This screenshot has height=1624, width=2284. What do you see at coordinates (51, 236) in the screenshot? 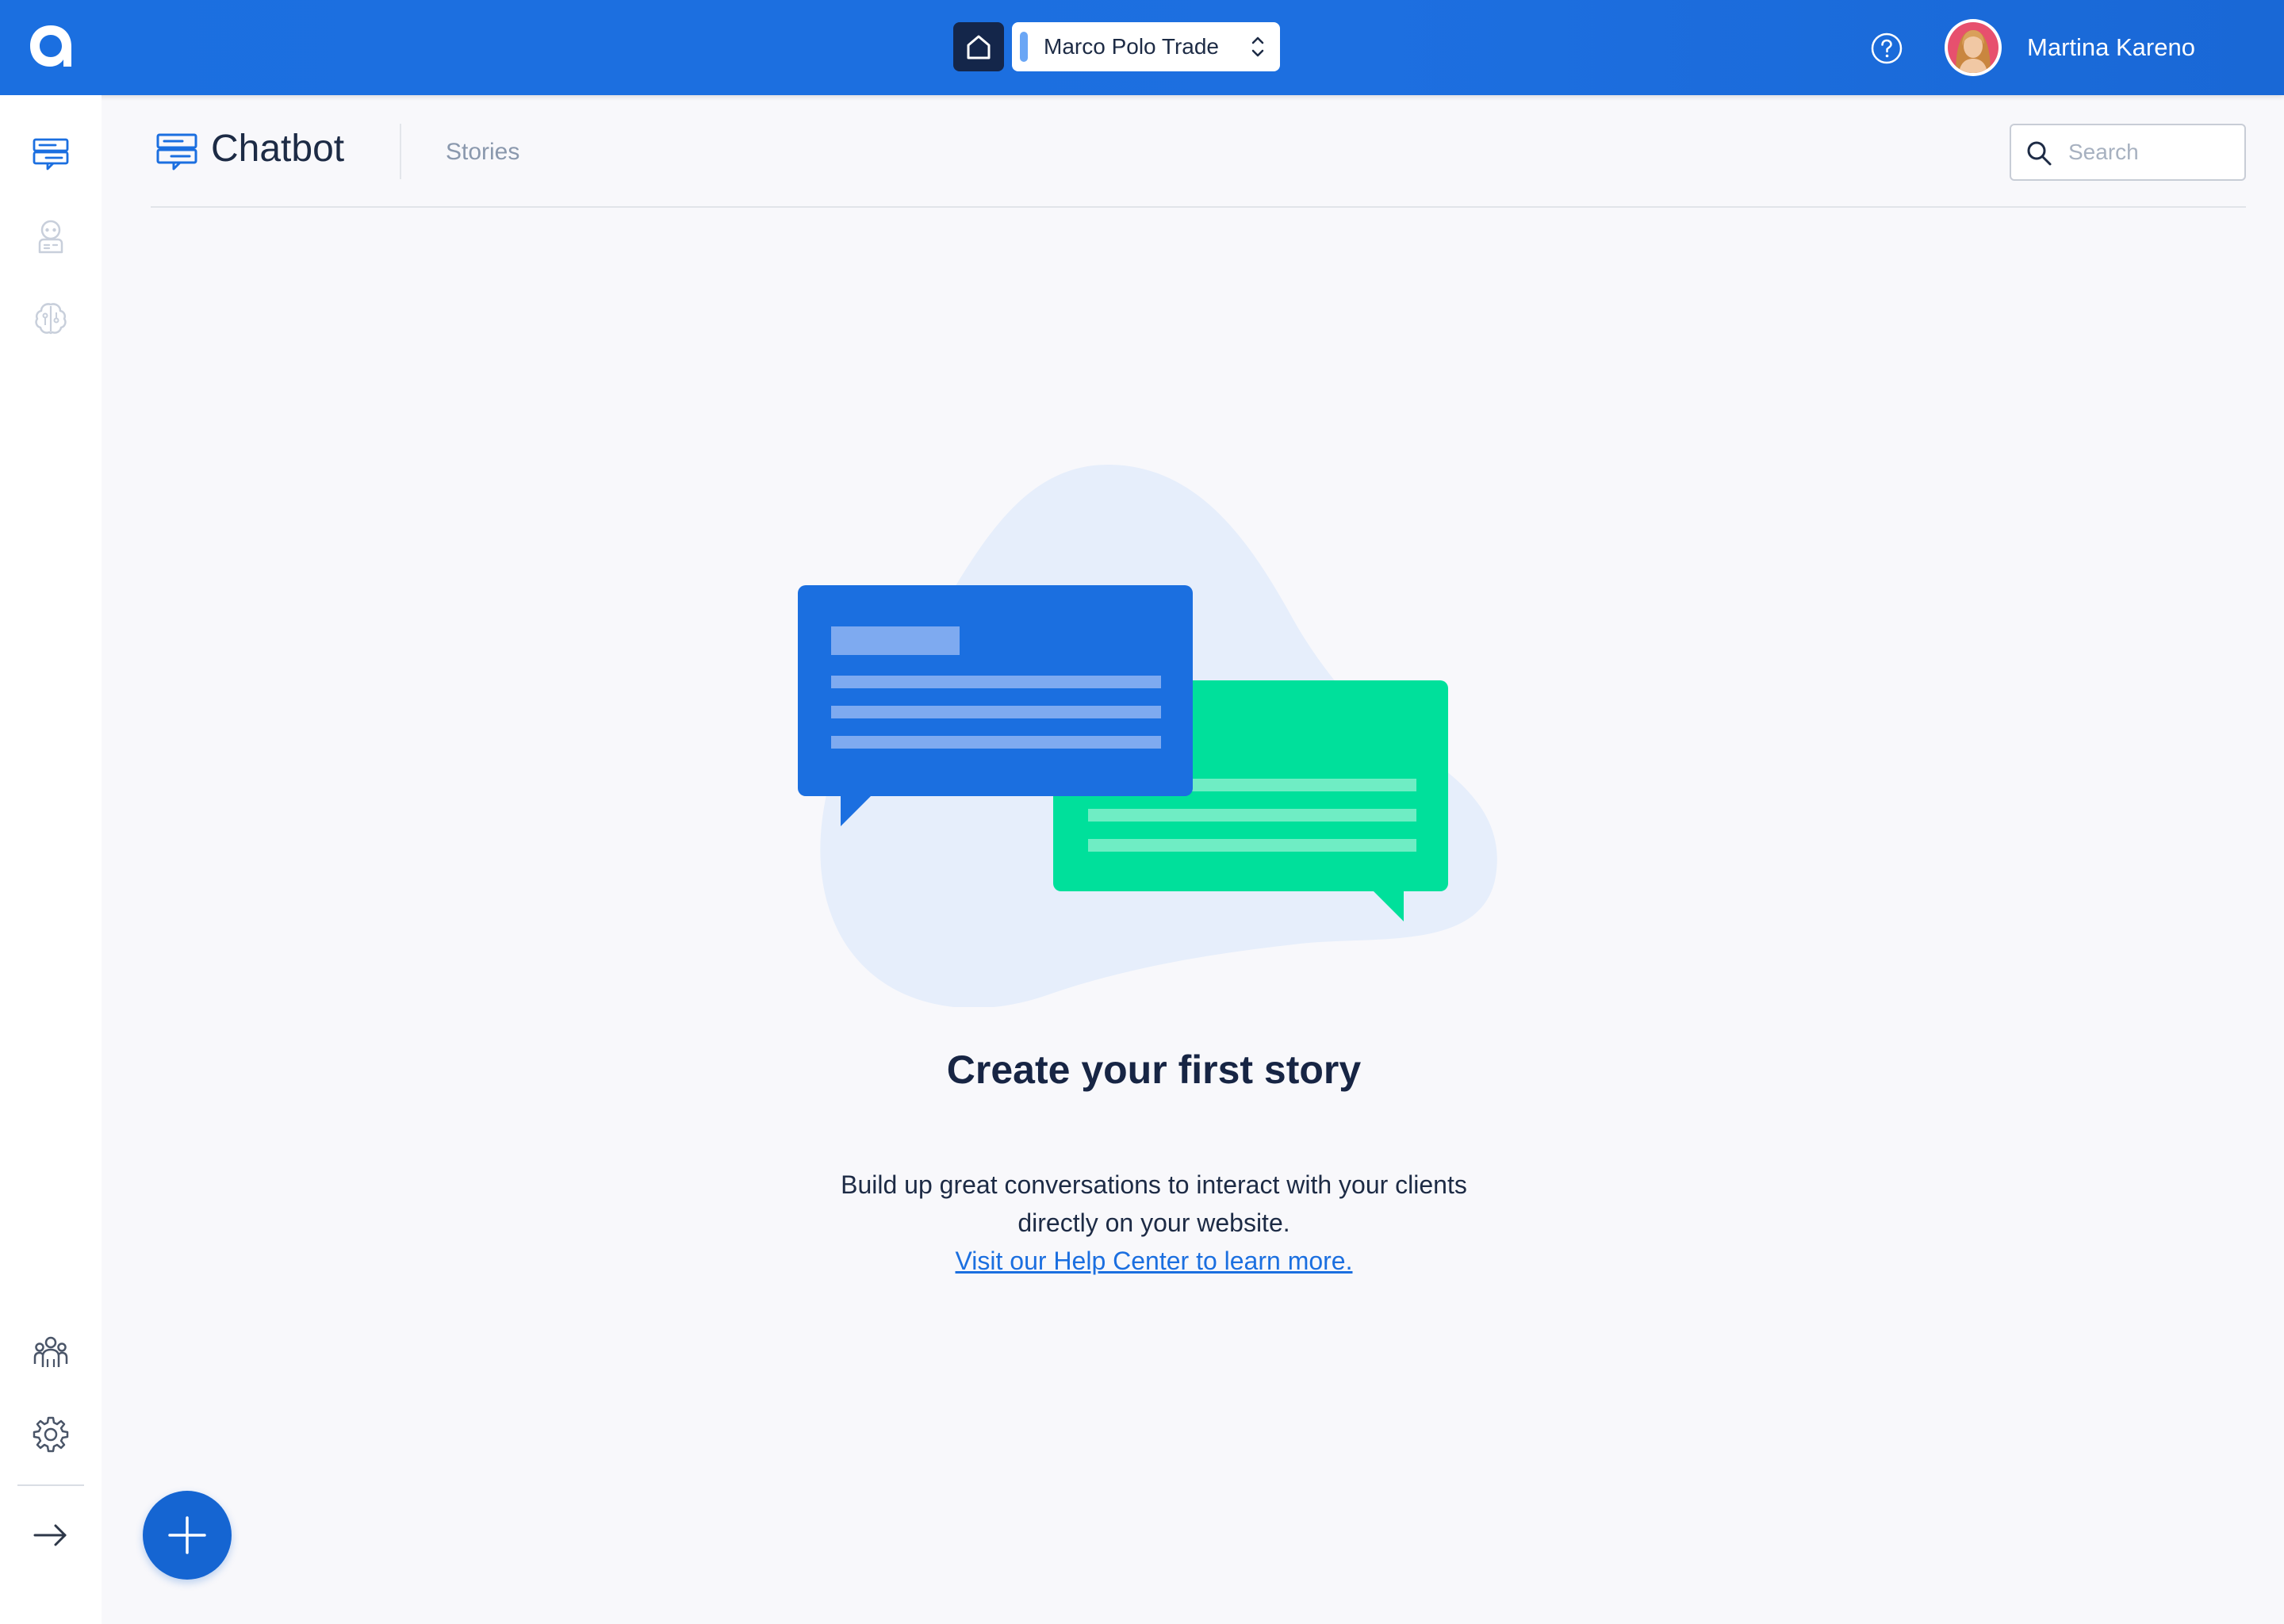
I see `robot-icon` at bounding box center [51, 236].